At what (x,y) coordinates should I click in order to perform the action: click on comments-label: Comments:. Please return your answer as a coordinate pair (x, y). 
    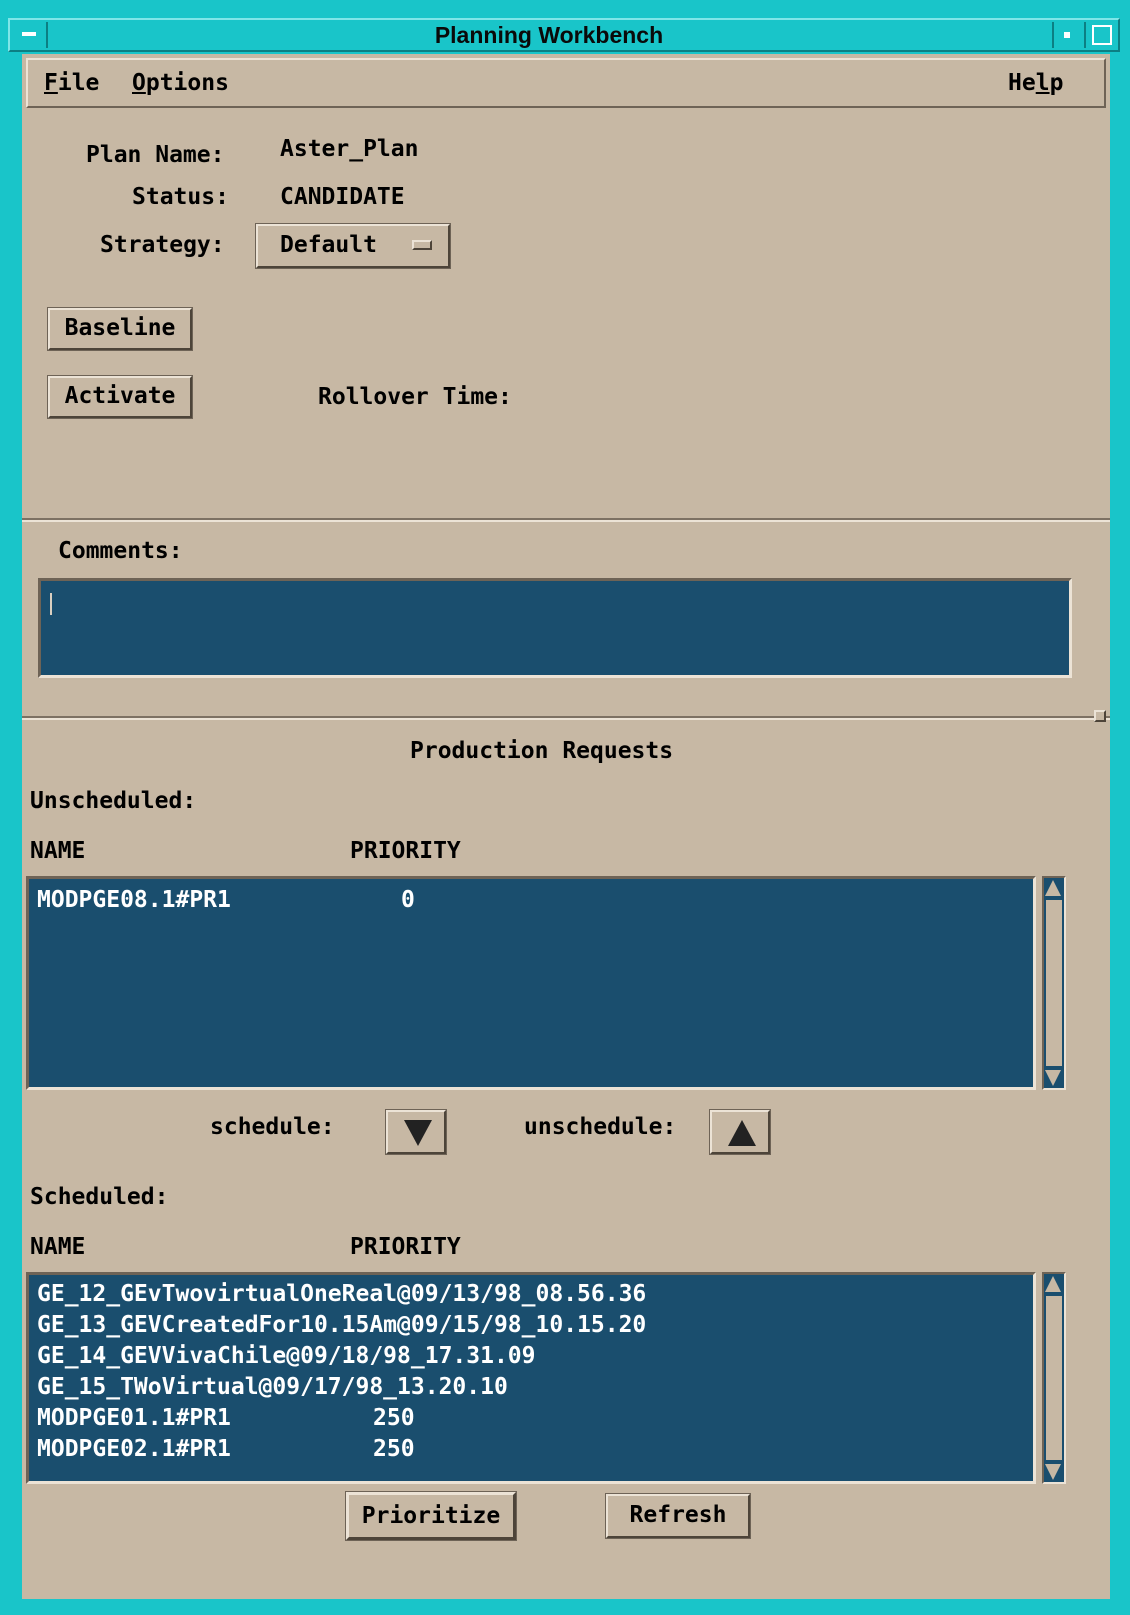
    Looking at the image, I should click on (120, 551).